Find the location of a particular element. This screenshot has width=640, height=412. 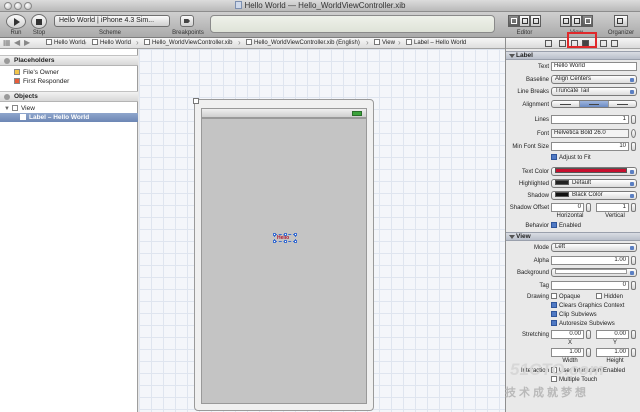

opaque-checkbox: Opaque is located at coordinates (565, 296).